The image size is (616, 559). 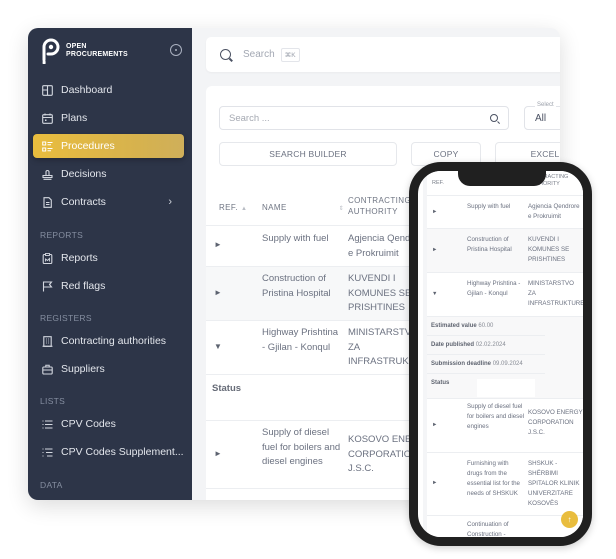 I want to click on global-search-bar: Search ⌘K, so click(x=383, y=54).